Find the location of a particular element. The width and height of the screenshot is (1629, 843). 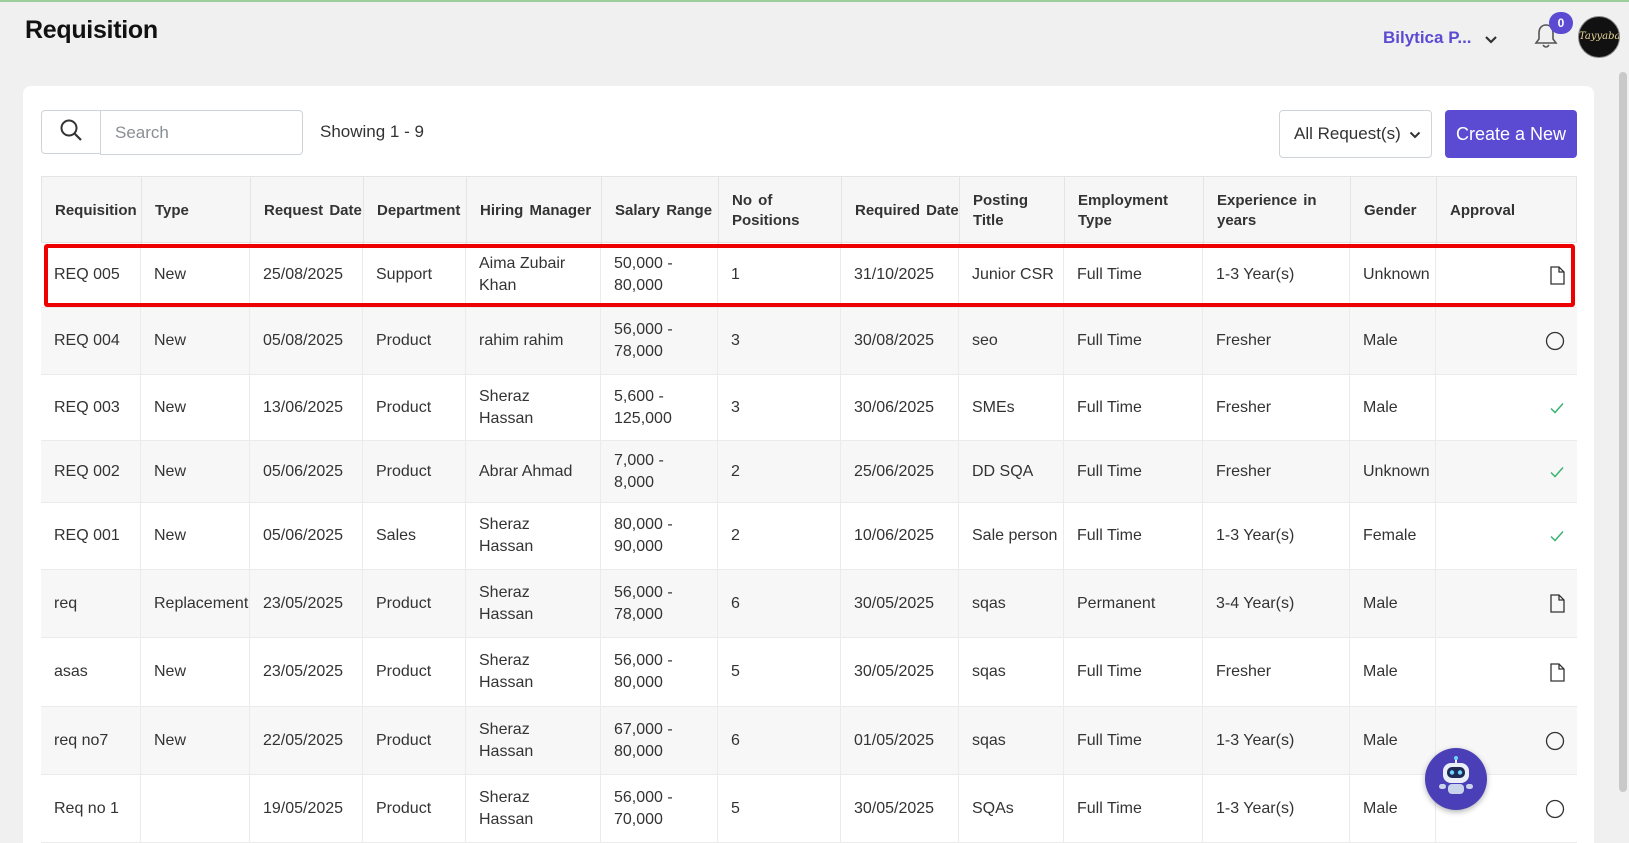

col-requisition-header: Requisition is located at coordinates (92, 210).